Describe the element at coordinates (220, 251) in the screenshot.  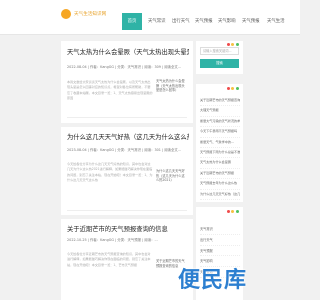
I see `category-link: 天气预报` at that location.